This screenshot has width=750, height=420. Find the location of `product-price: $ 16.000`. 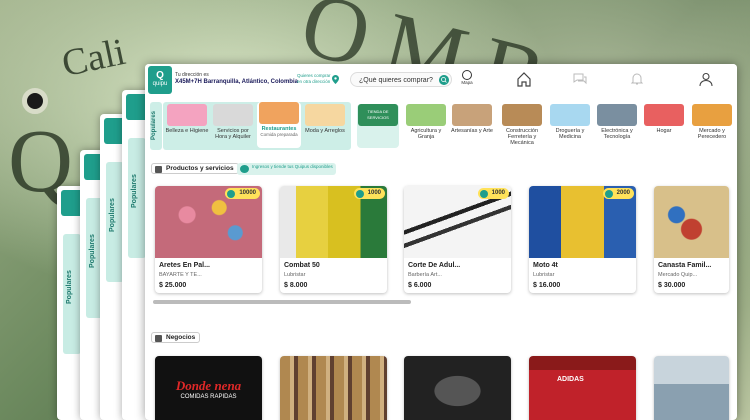

product-price: $ 16.000 is located at coordinates (547, 285).